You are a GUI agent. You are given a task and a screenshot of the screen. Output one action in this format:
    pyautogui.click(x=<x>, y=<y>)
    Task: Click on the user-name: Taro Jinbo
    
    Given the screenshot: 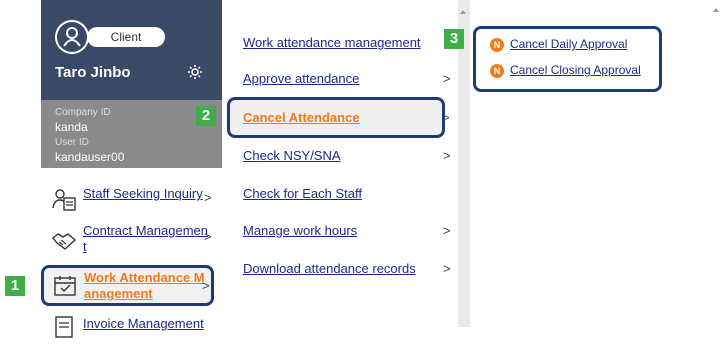 What is the action you would take?
    pyautogui.click(x=93, y=72)
    